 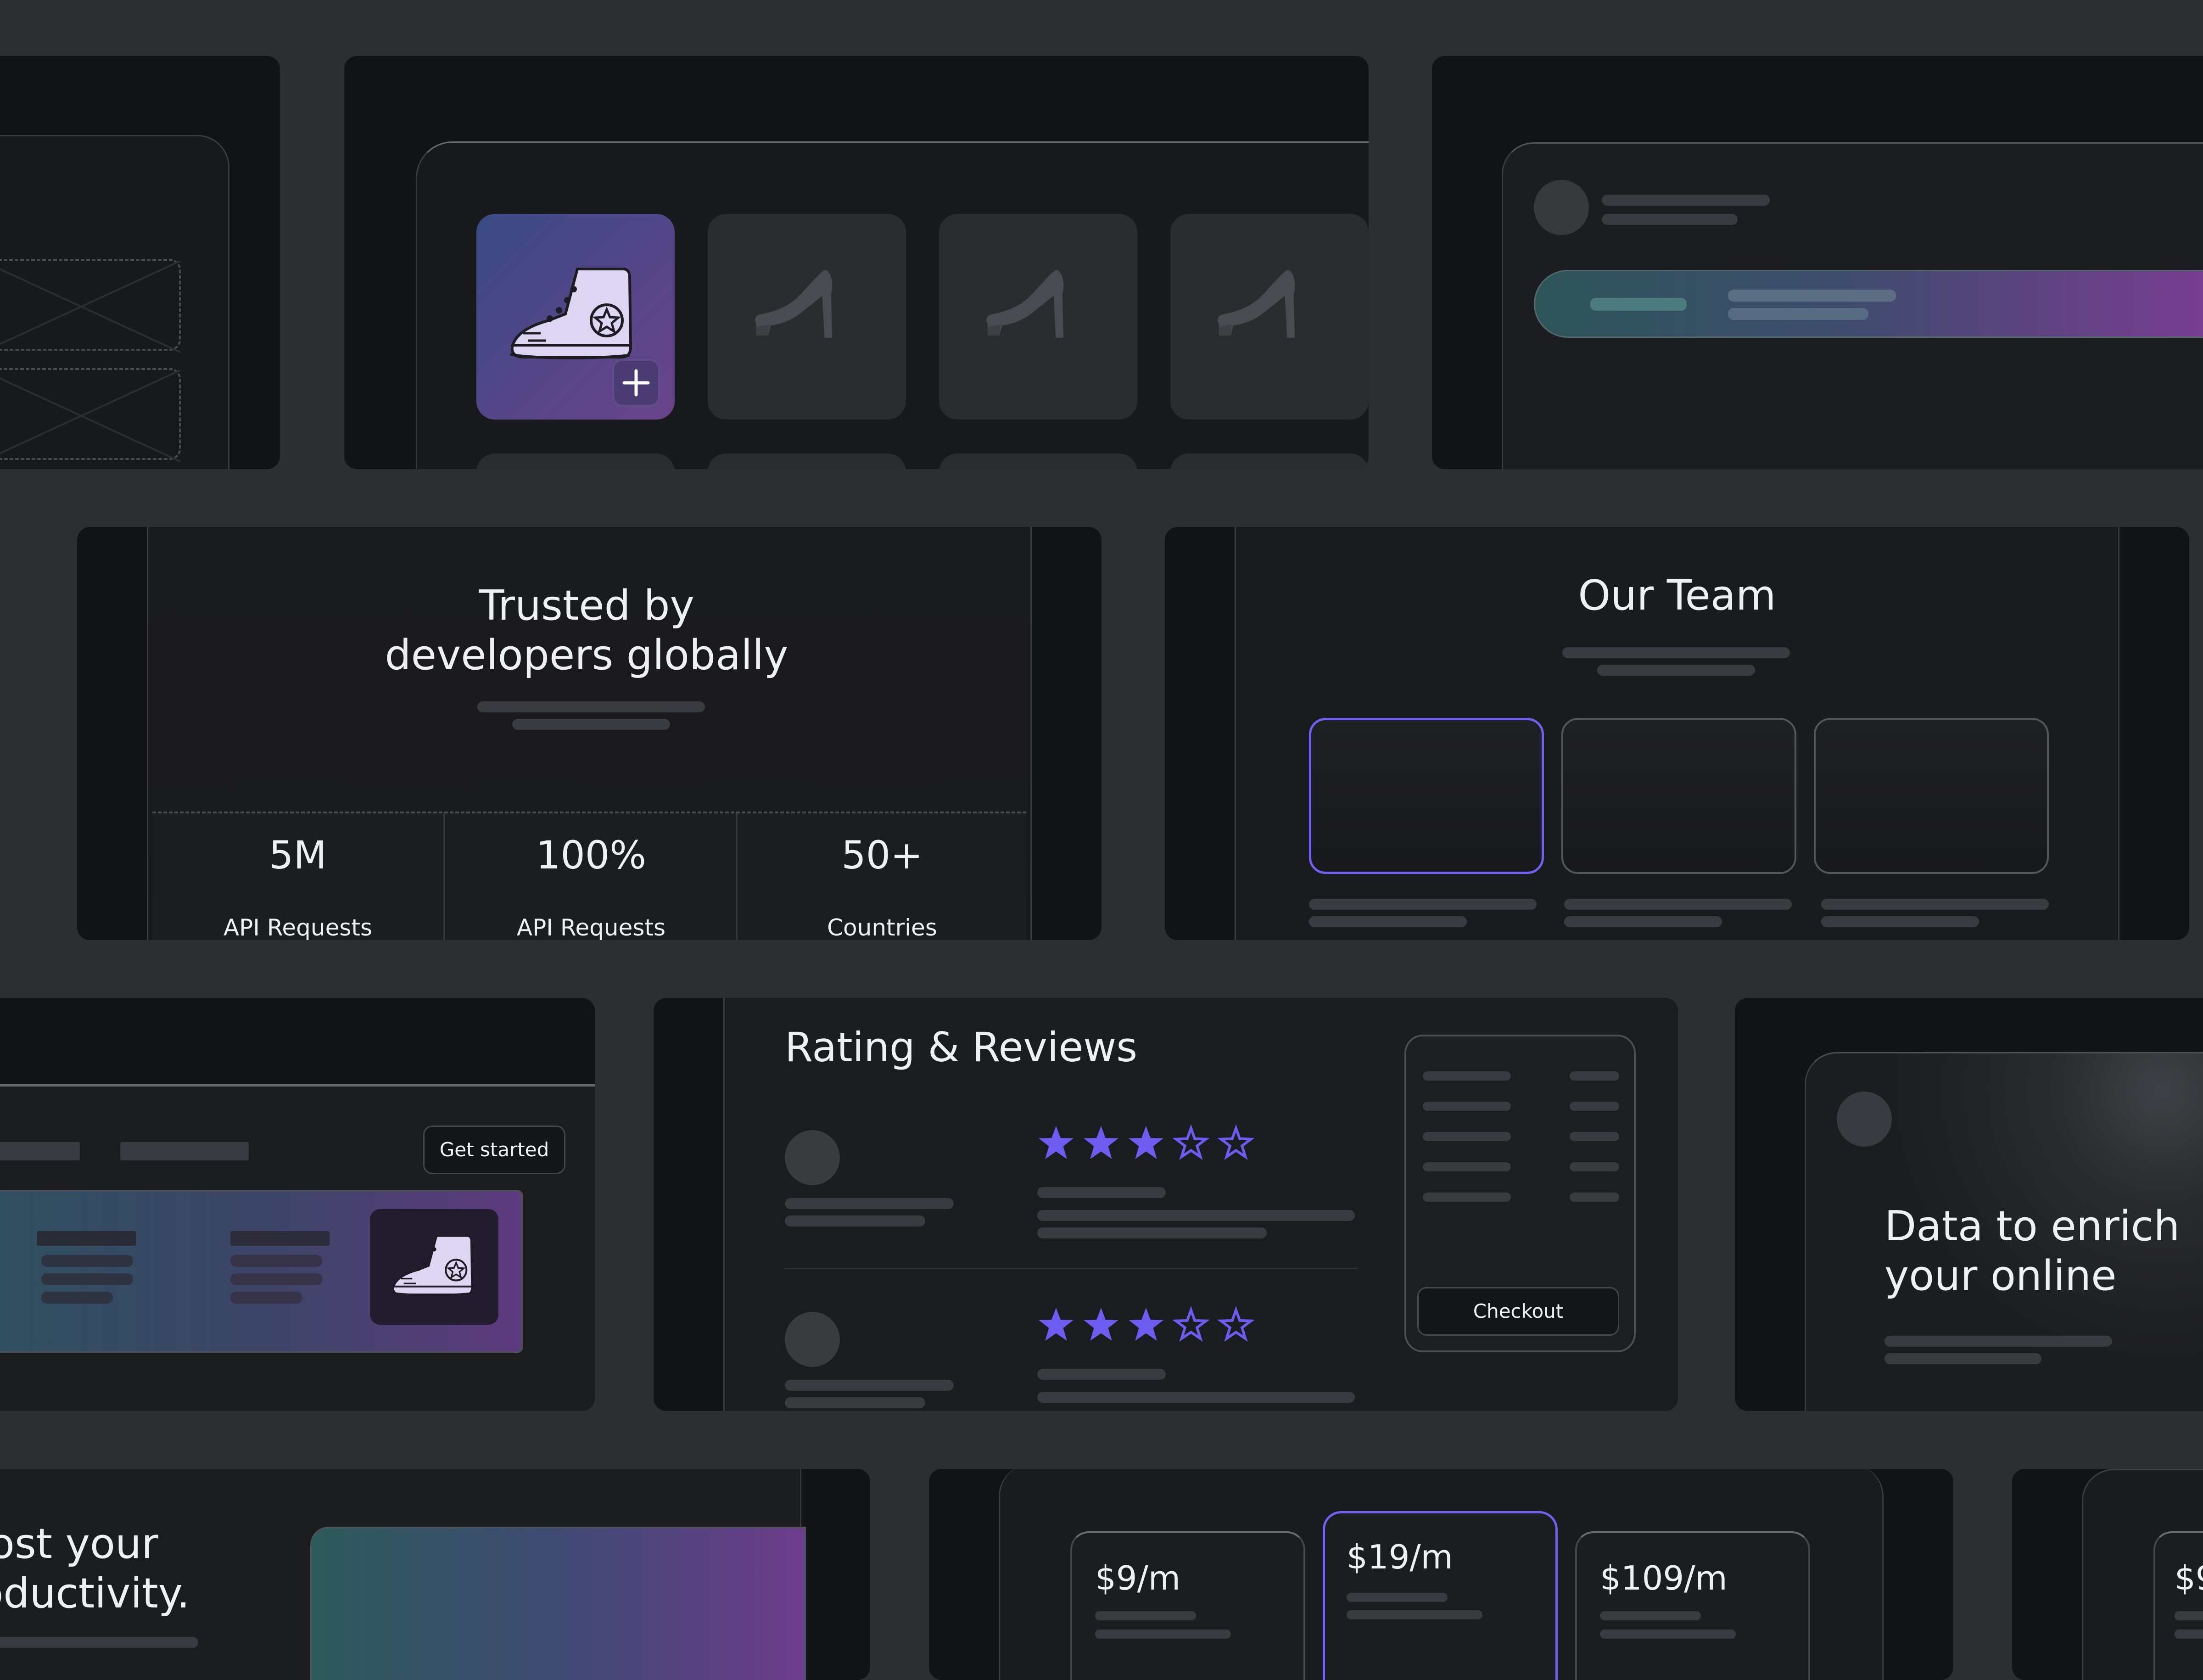 What do you see at coordinates (962, 1047) in the screenshot?
I see `reviews-title: Rating & Reviews` at bounding box center [962, 1047].